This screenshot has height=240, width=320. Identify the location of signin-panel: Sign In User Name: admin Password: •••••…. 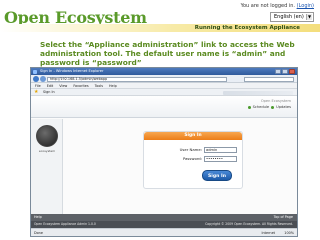
(193, 160).